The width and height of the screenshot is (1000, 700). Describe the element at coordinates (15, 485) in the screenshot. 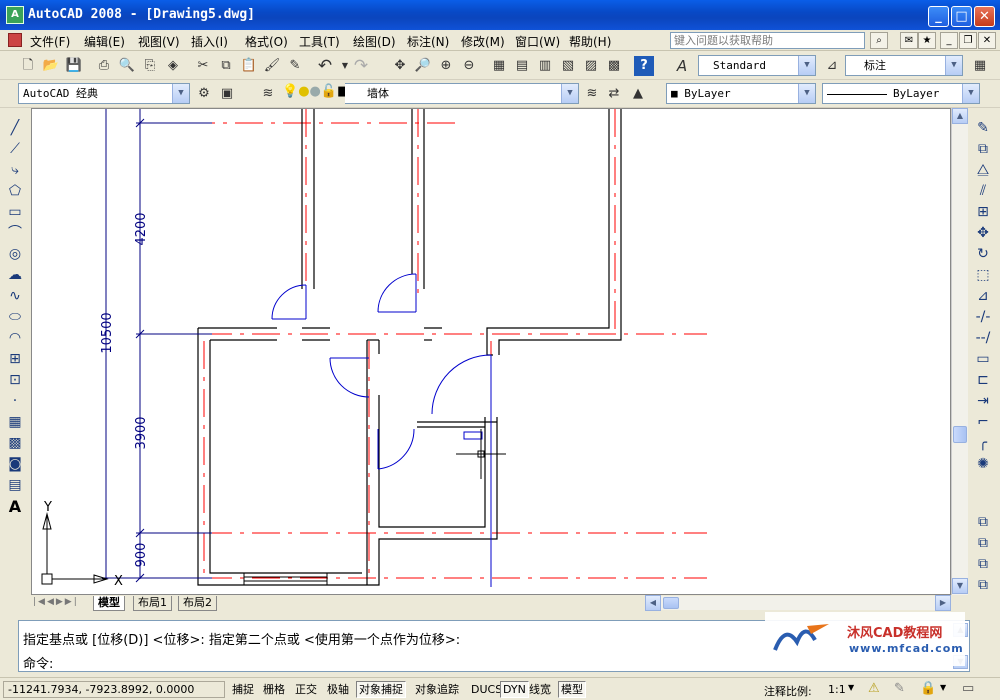

I see `table-icon: ▤` at that location.